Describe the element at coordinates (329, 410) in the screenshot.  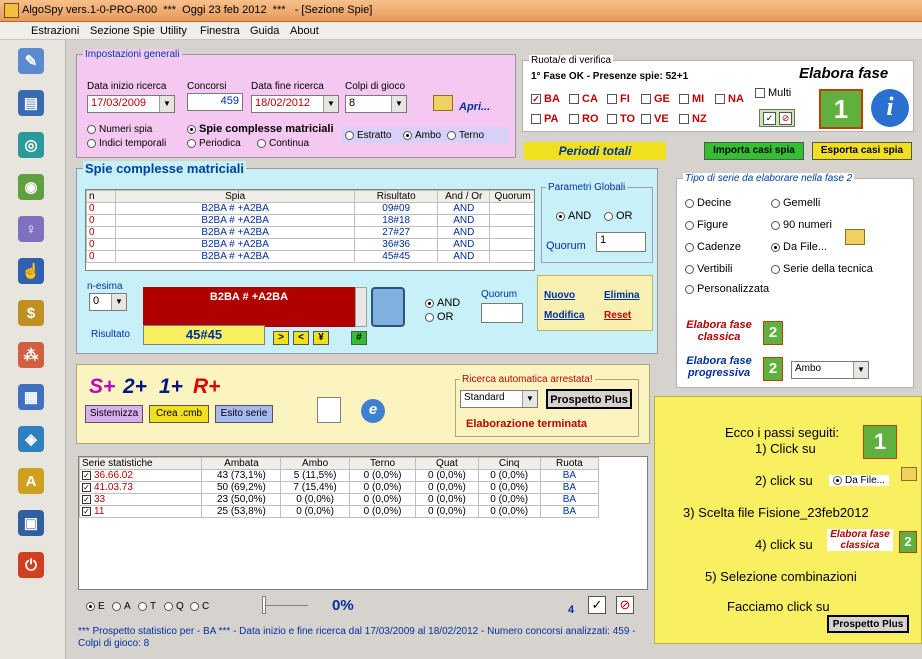
I see `search-document-icon` at that location.